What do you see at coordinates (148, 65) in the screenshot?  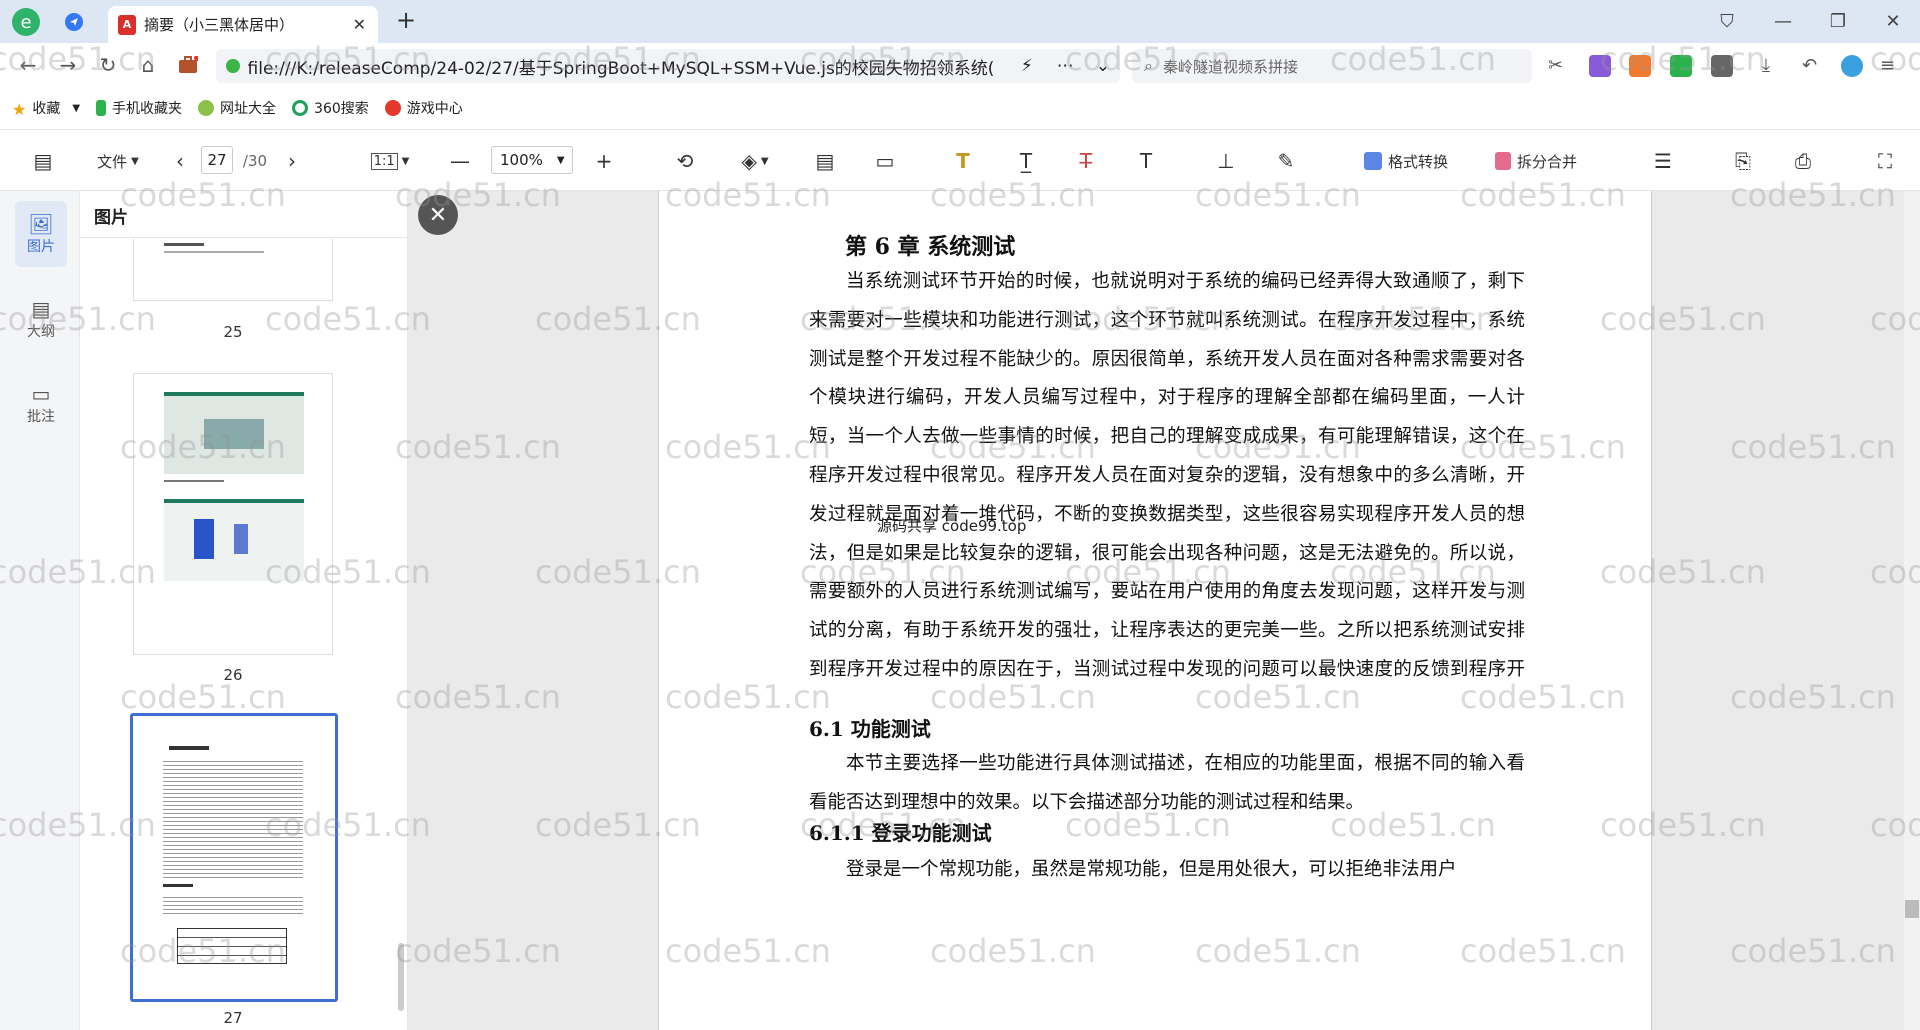 I see `home-button: ⌂` at bounding box center [148, 65].